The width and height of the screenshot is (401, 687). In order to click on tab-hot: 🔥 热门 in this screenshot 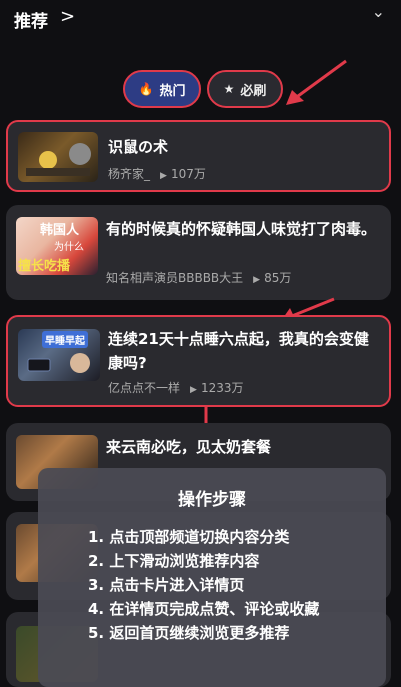, I will do `click(162, 89)`.